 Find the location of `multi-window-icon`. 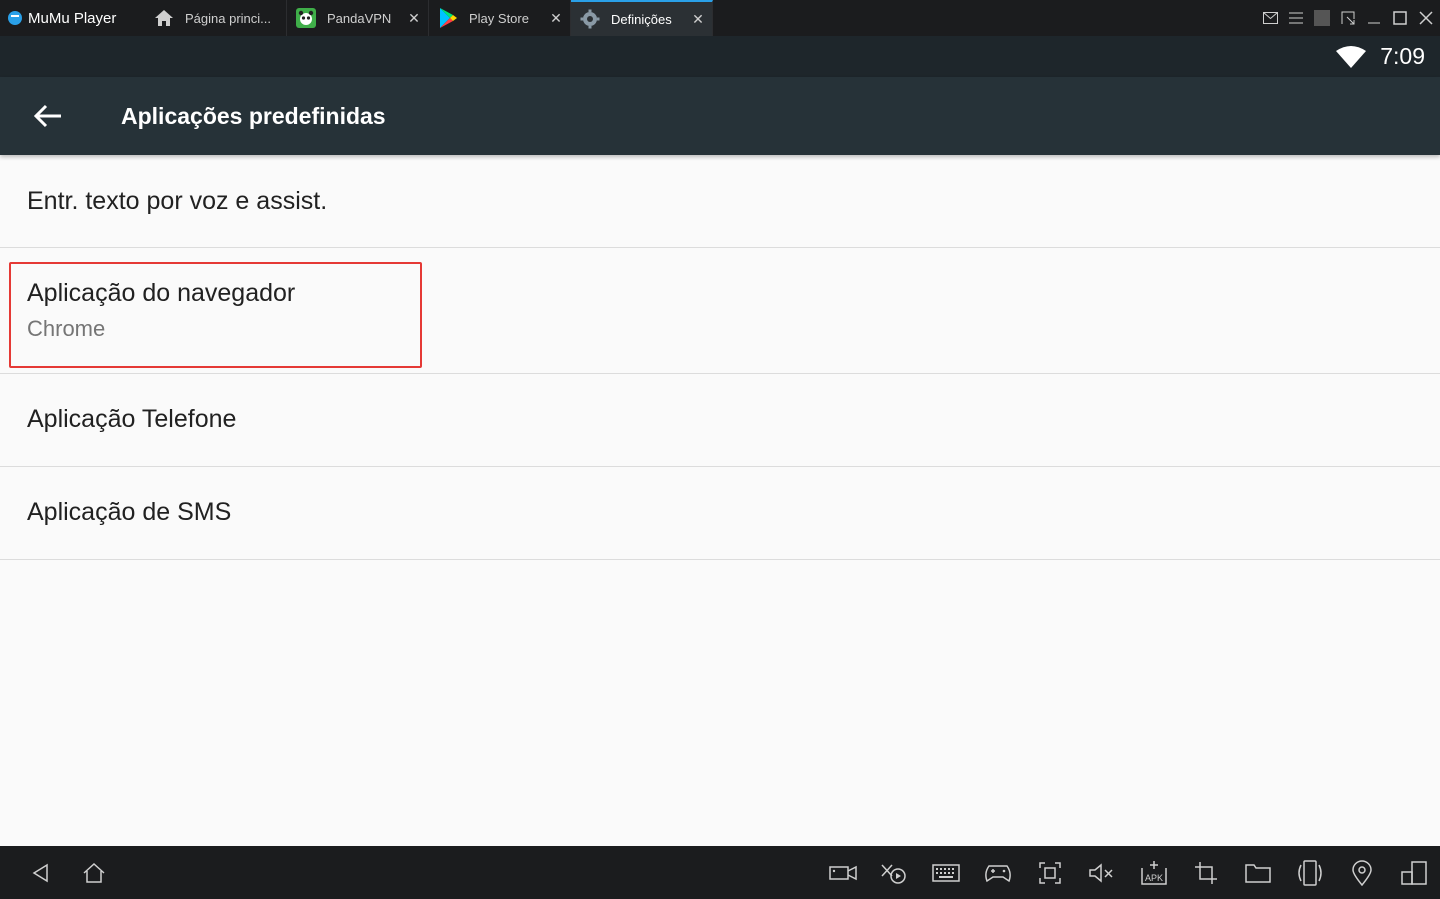

multi-window-icon is located at coordinates (1414, 873).